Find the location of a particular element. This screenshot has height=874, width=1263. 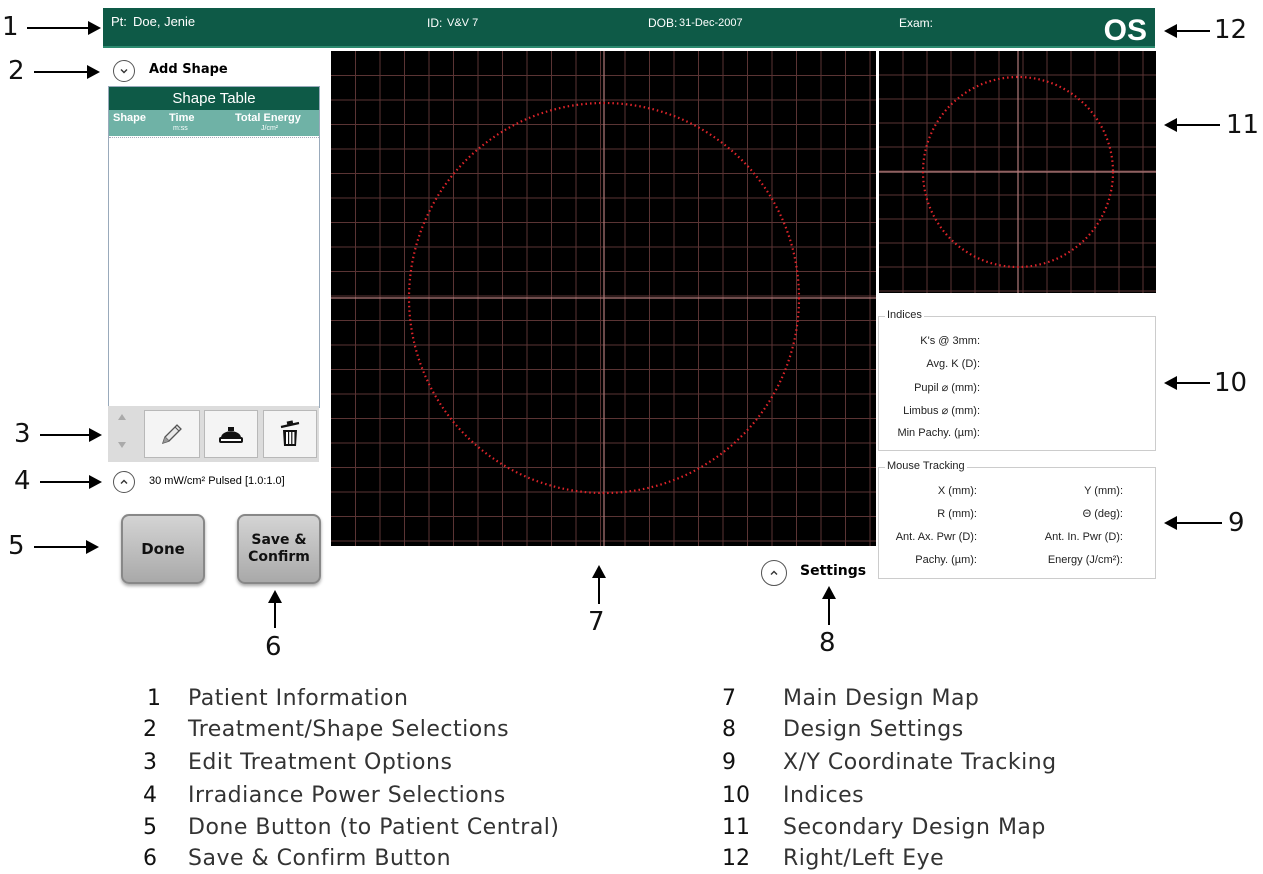

dob-label: DOB: is located at coordinates (663, 23).